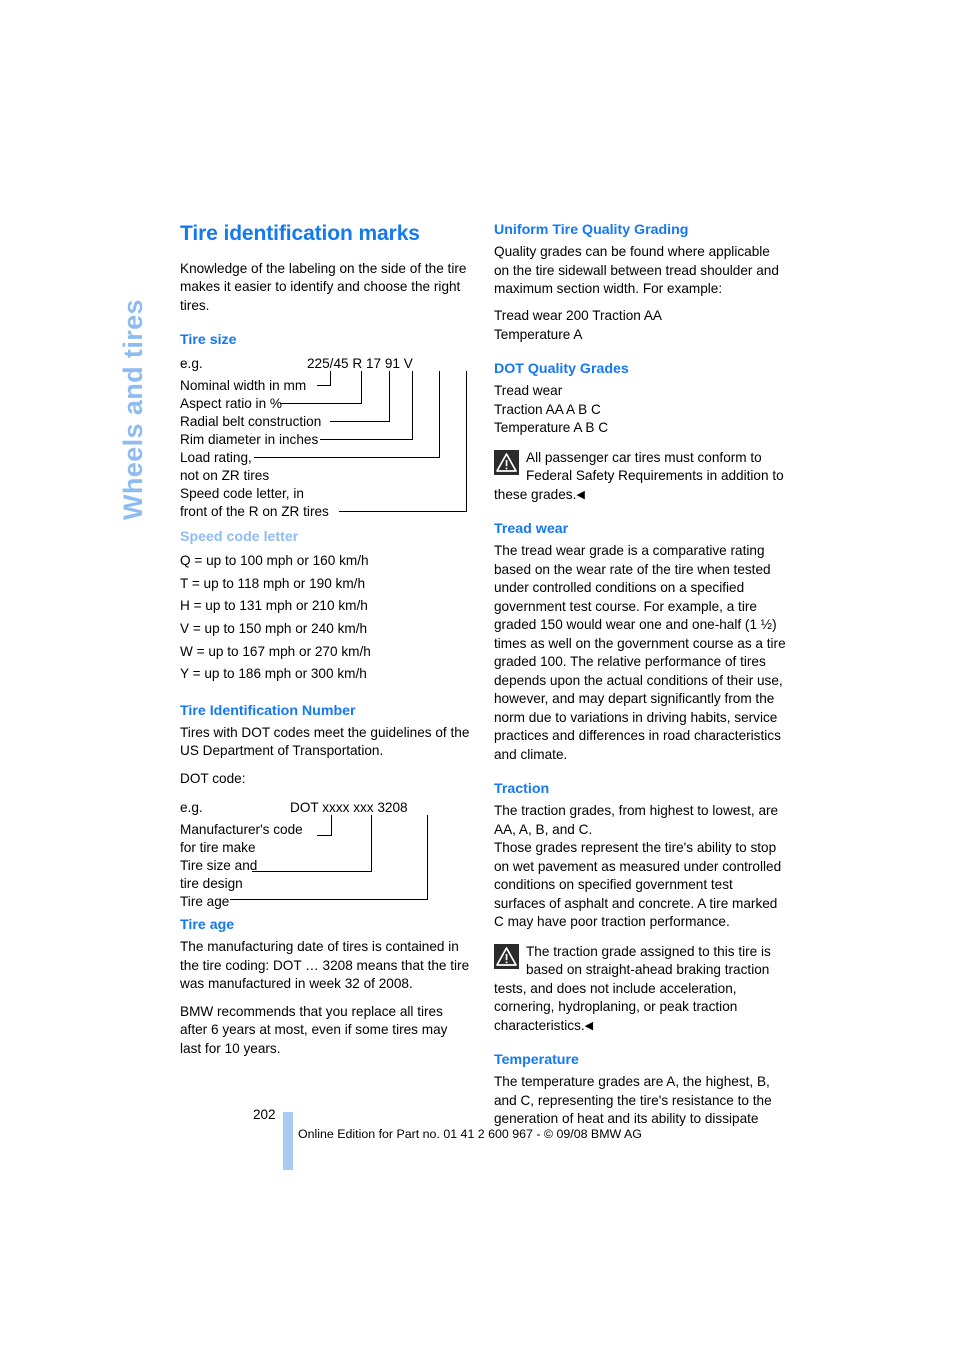 This screenshot has width=954, height=1350. I want to click on diagram-label-aspect-ratio: Aspect ratio in %, so click(231, 404).